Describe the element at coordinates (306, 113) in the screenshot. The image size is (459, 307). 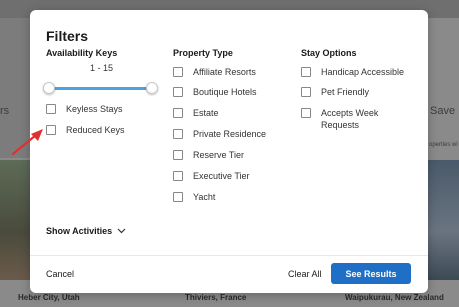
I see `accepts-week-requests-checkbox` at that location.